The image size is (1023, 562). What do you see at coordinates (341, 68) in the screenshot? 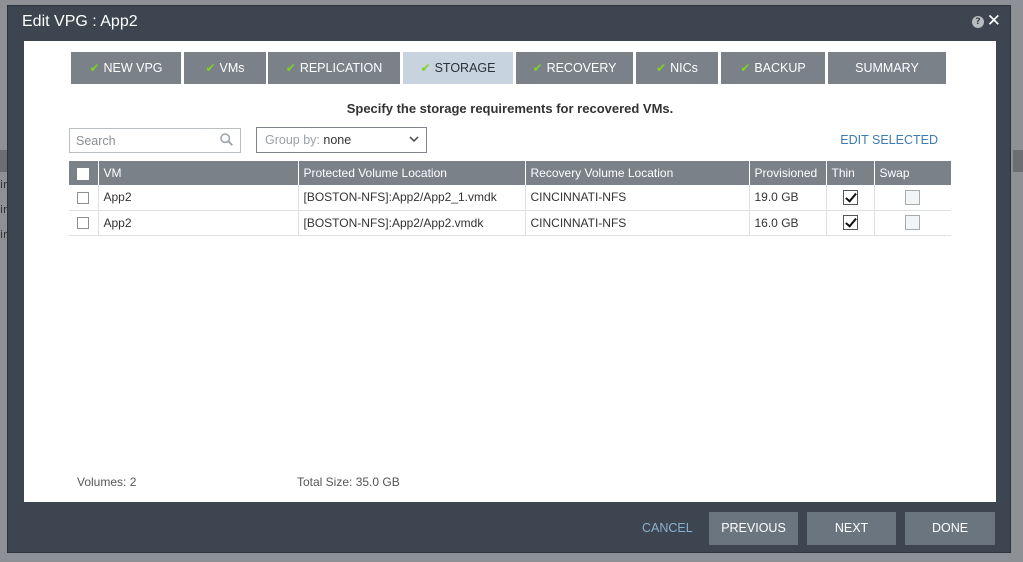
I see `tab-label: REPLICATION` at bounding box center [341, 68].